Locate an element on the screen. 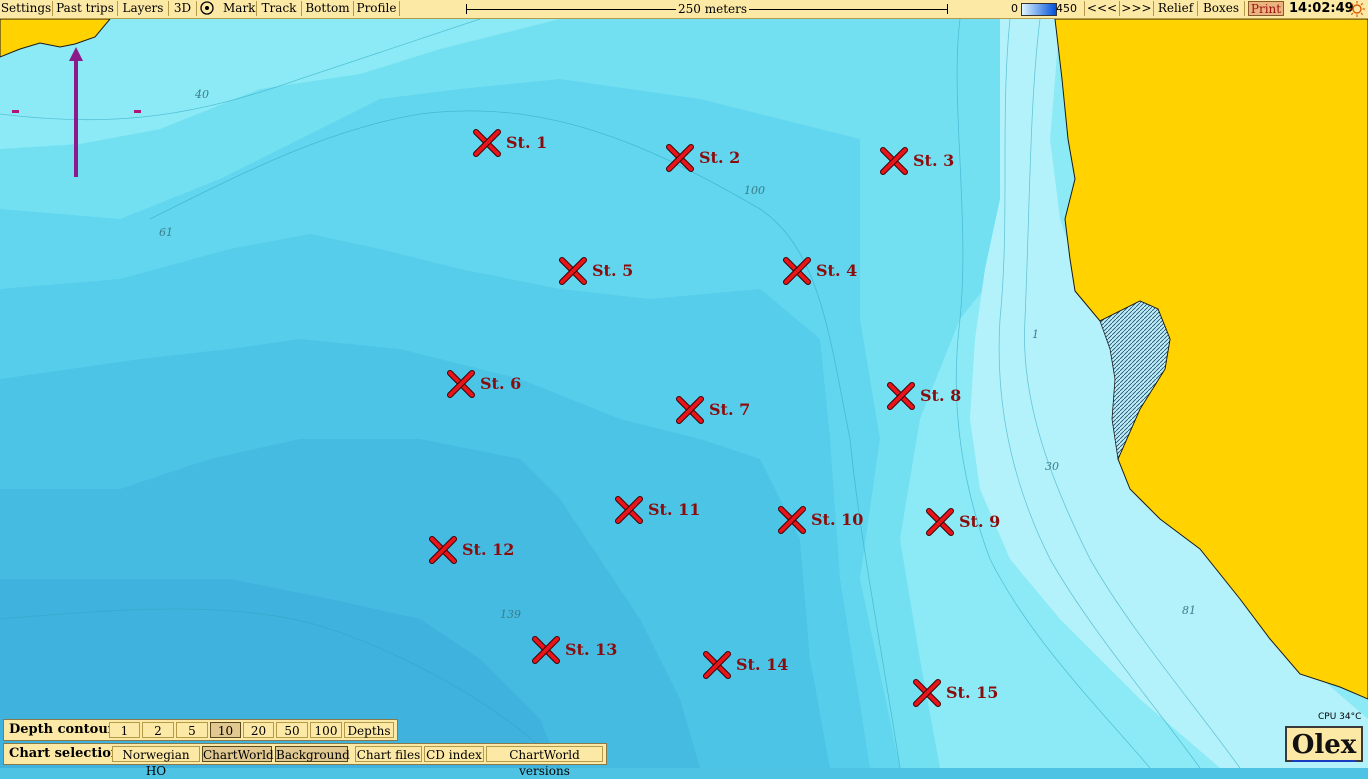  north-arrow-icon is located at coordinates (76, 112).